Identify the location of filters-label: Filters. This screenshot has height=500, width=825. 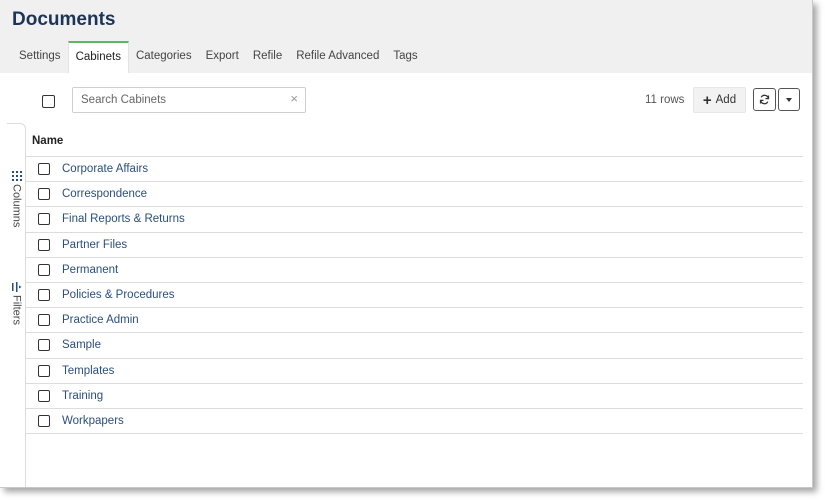
(16, 310).